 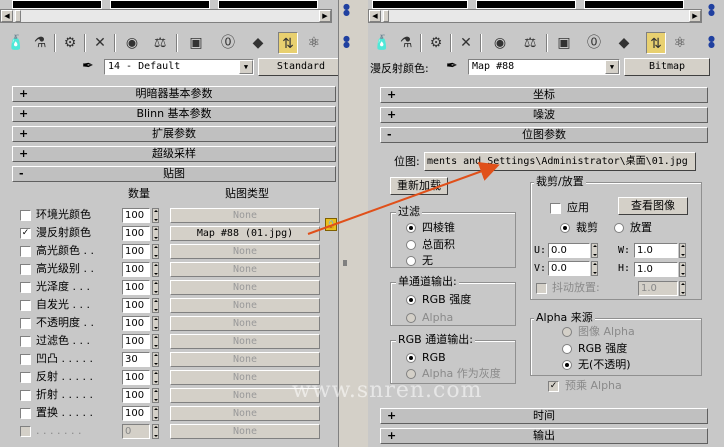 I want to click on go-to-parent-icon: ⇅, so click(x=656, y=43).